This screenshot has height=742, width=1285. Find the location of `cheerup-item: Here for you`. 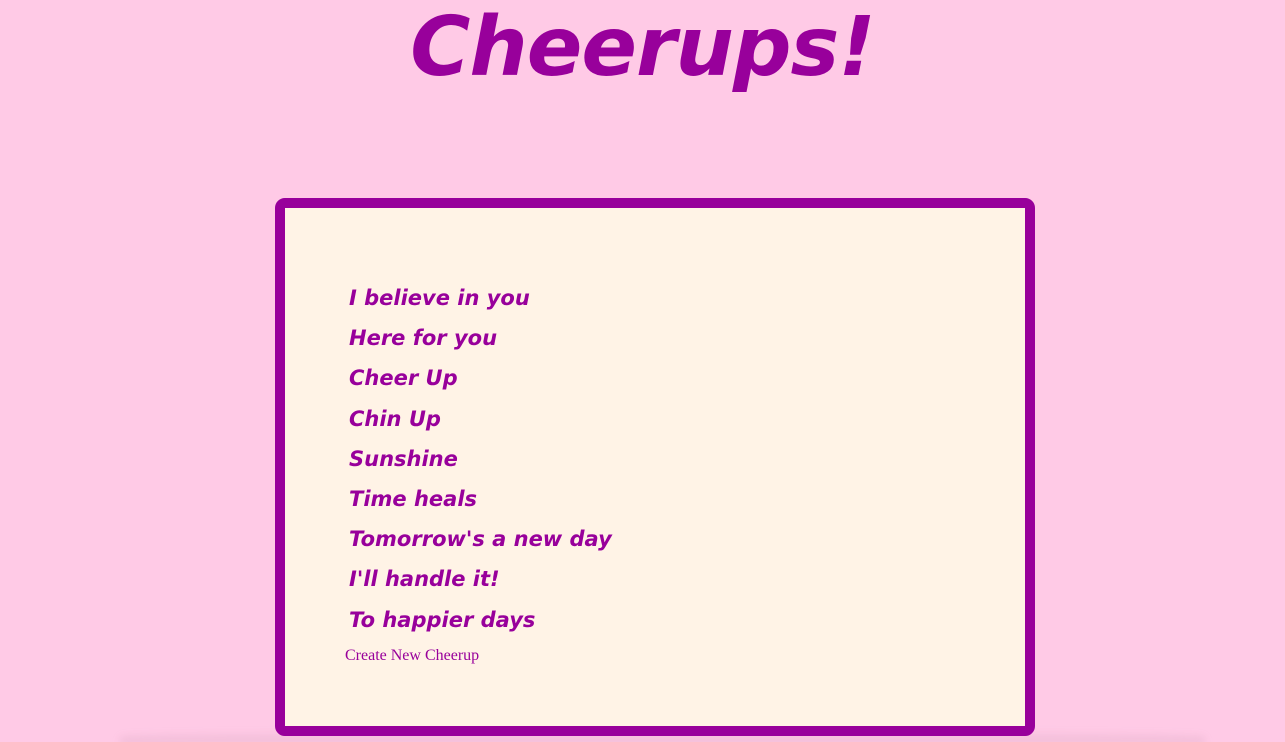

cheerup-item: Here for you is located at coordinates (480, 338).